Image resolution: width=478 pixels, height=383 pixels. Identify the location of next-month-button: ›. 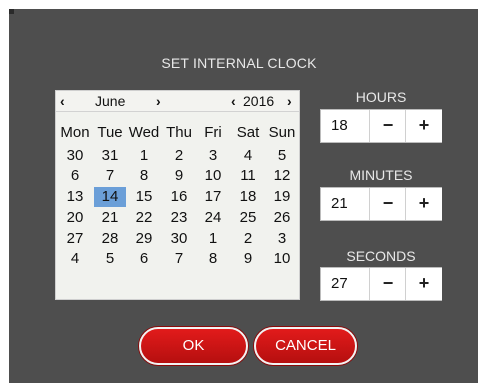
(158, 101).